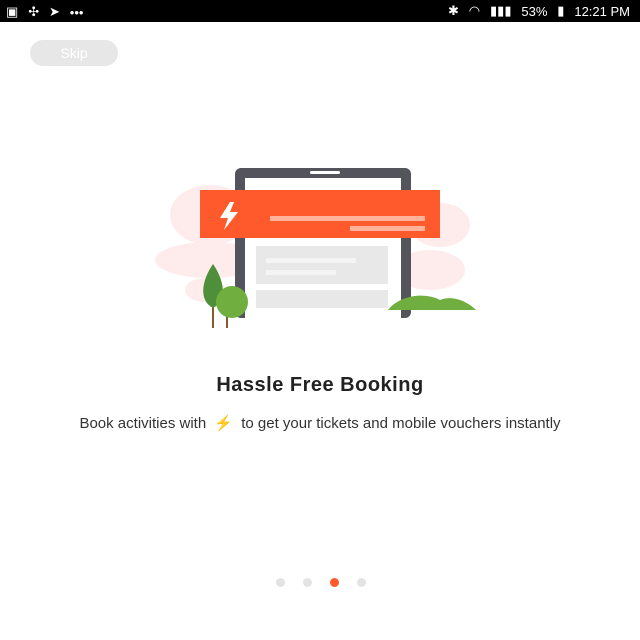 The image size is (640, 640). I want to click on battery-percent: 53%, so click(534, 11).